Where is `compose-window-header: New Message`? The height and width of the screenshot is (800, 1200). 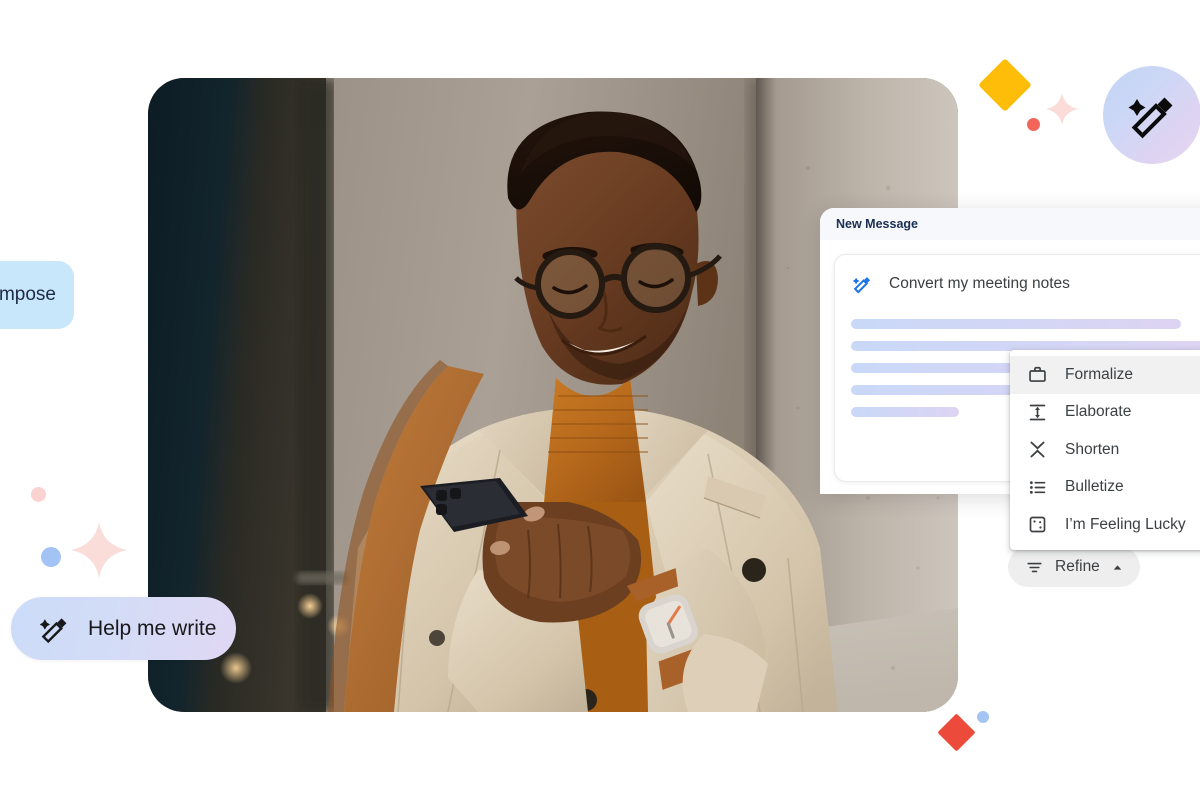
compose-window-header: New Message is located at coordinates (1010, 224).